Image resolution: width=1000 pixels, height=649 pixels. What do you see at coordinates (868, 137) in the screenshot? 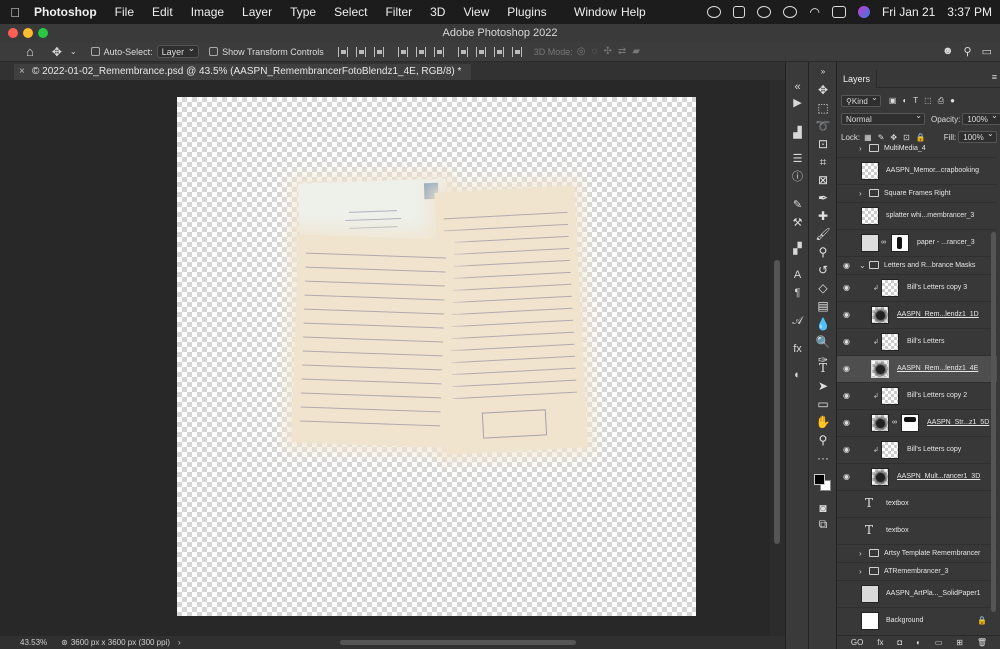
I see `lock-transparency-icon: ▦` at bounding box center [868, 137].